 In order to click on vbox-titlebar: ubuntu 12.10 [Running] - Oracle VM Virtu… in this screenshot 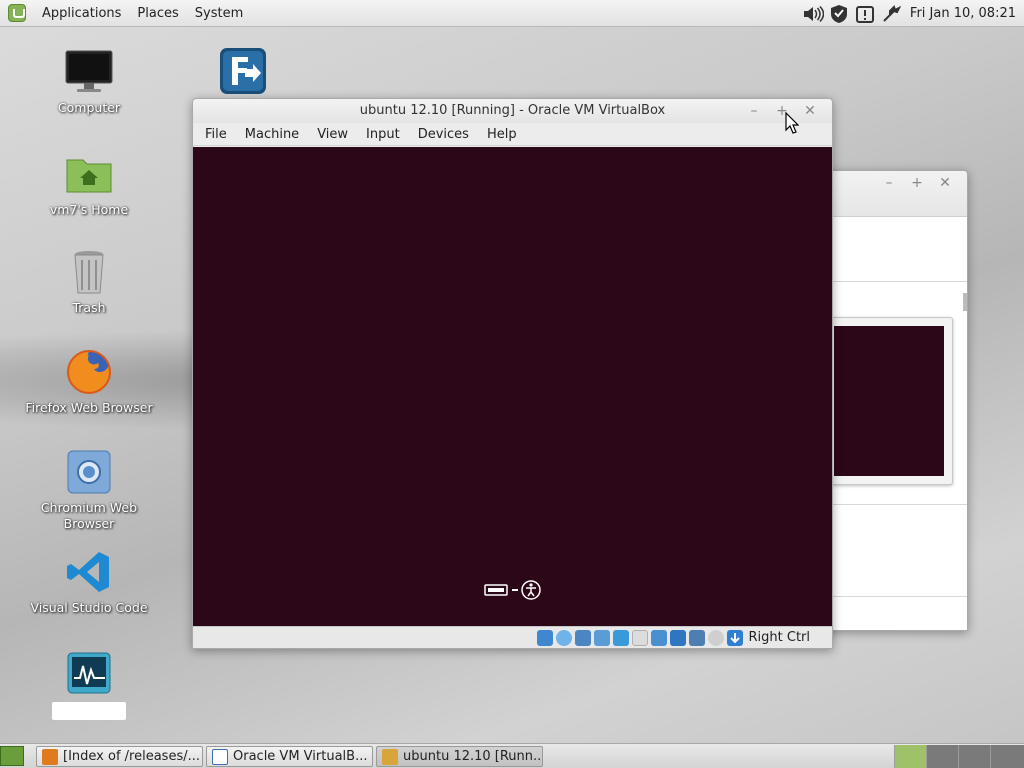, I will do `click(512, 111)`.